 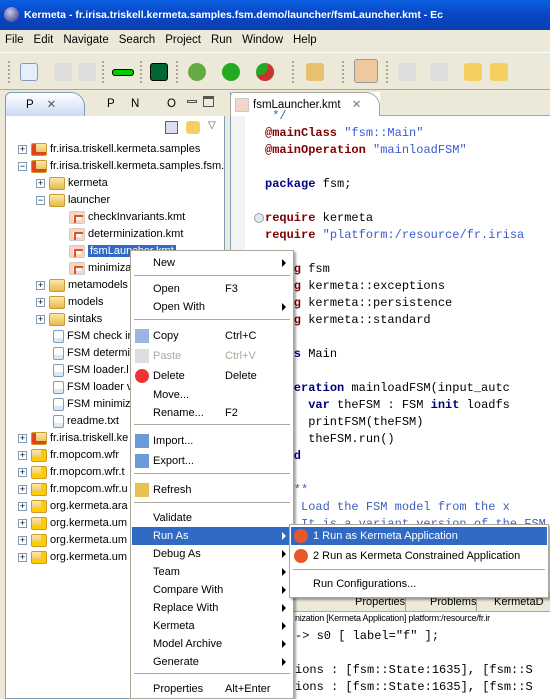 What do you see at coordinates (212, 689) in the screenshot?
I see `menu-item-properties: Properties Alt+Enter` at bounding box center [212, 689].